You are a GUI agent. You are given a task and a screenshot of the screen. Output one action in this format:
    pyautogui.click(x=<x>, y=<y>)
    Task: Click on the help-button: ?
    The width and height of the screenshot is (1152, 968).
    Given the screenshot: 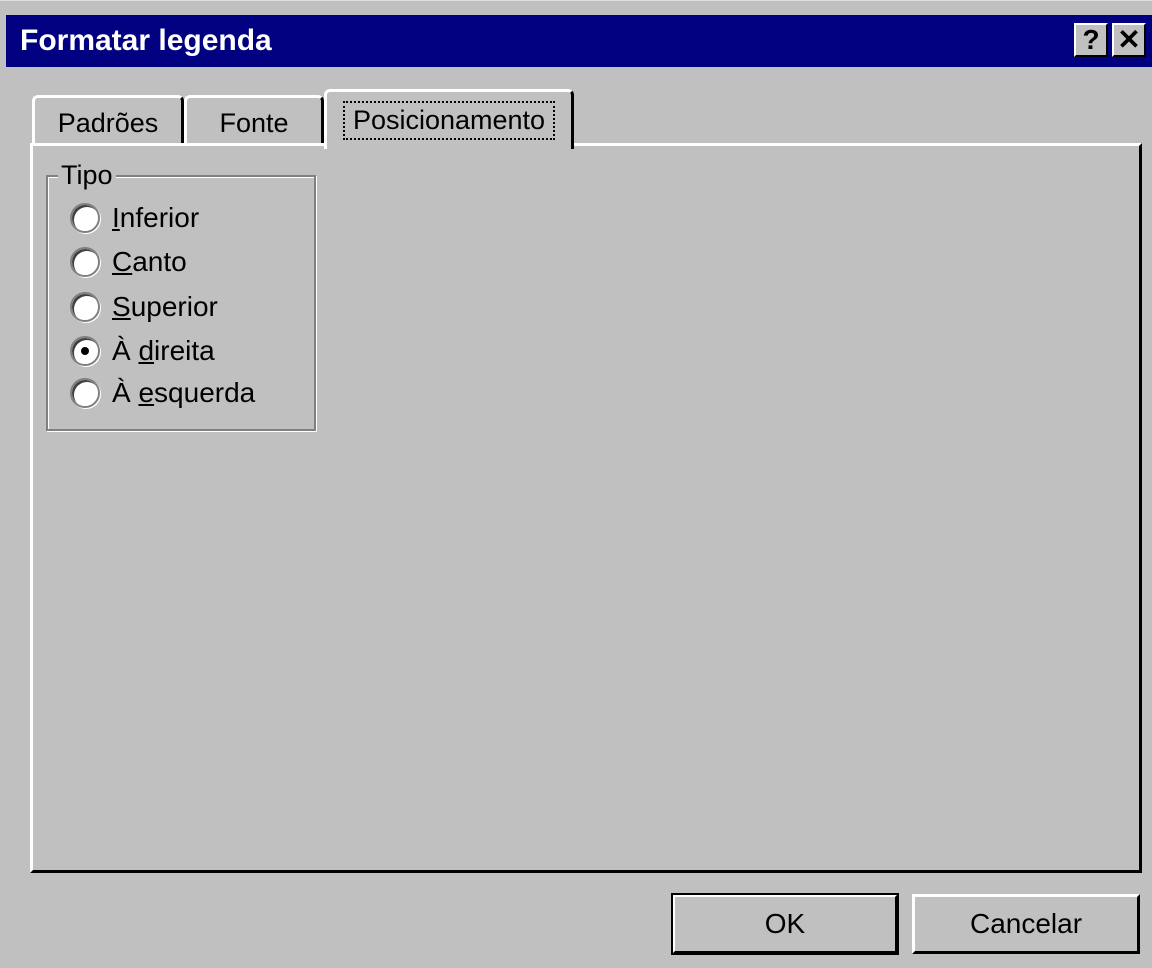 What is the action you would take?
    pyautogui.click(x=1091, y=40)
    